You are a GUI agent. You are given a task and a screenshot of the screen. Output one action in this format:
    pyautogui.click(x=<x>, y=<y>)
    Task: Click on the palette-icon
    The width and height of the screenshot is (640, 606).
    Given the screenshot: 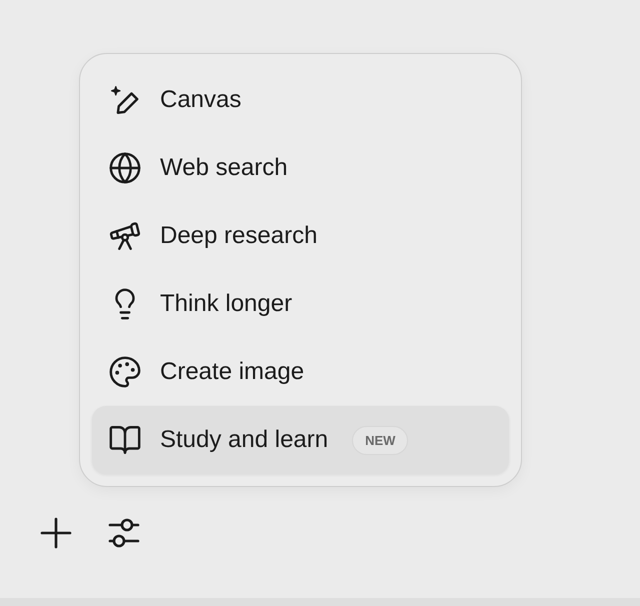 What is the action you would take?
    pyautogui.click(x=125, y=372)
    